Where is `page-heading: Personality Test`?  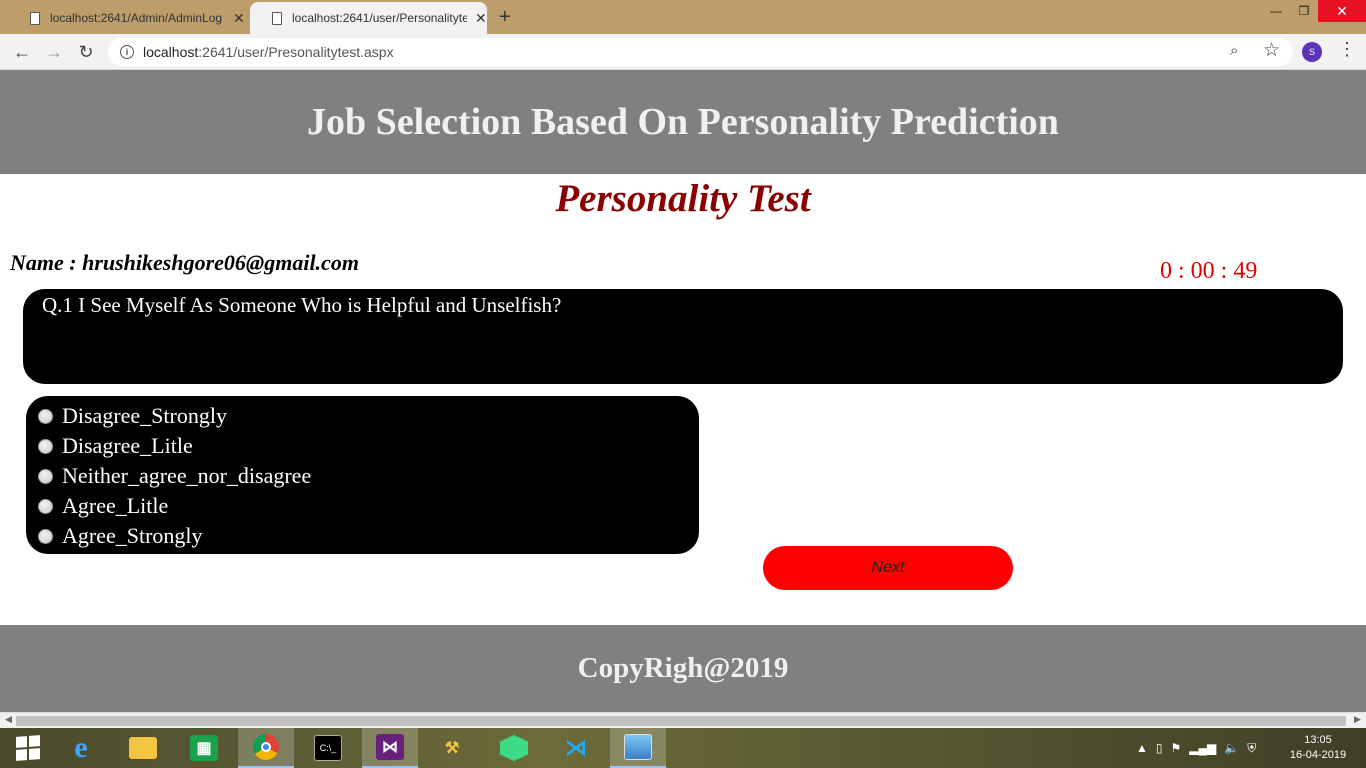
page-heading: Personality Test is located at coordinates (683, 198).